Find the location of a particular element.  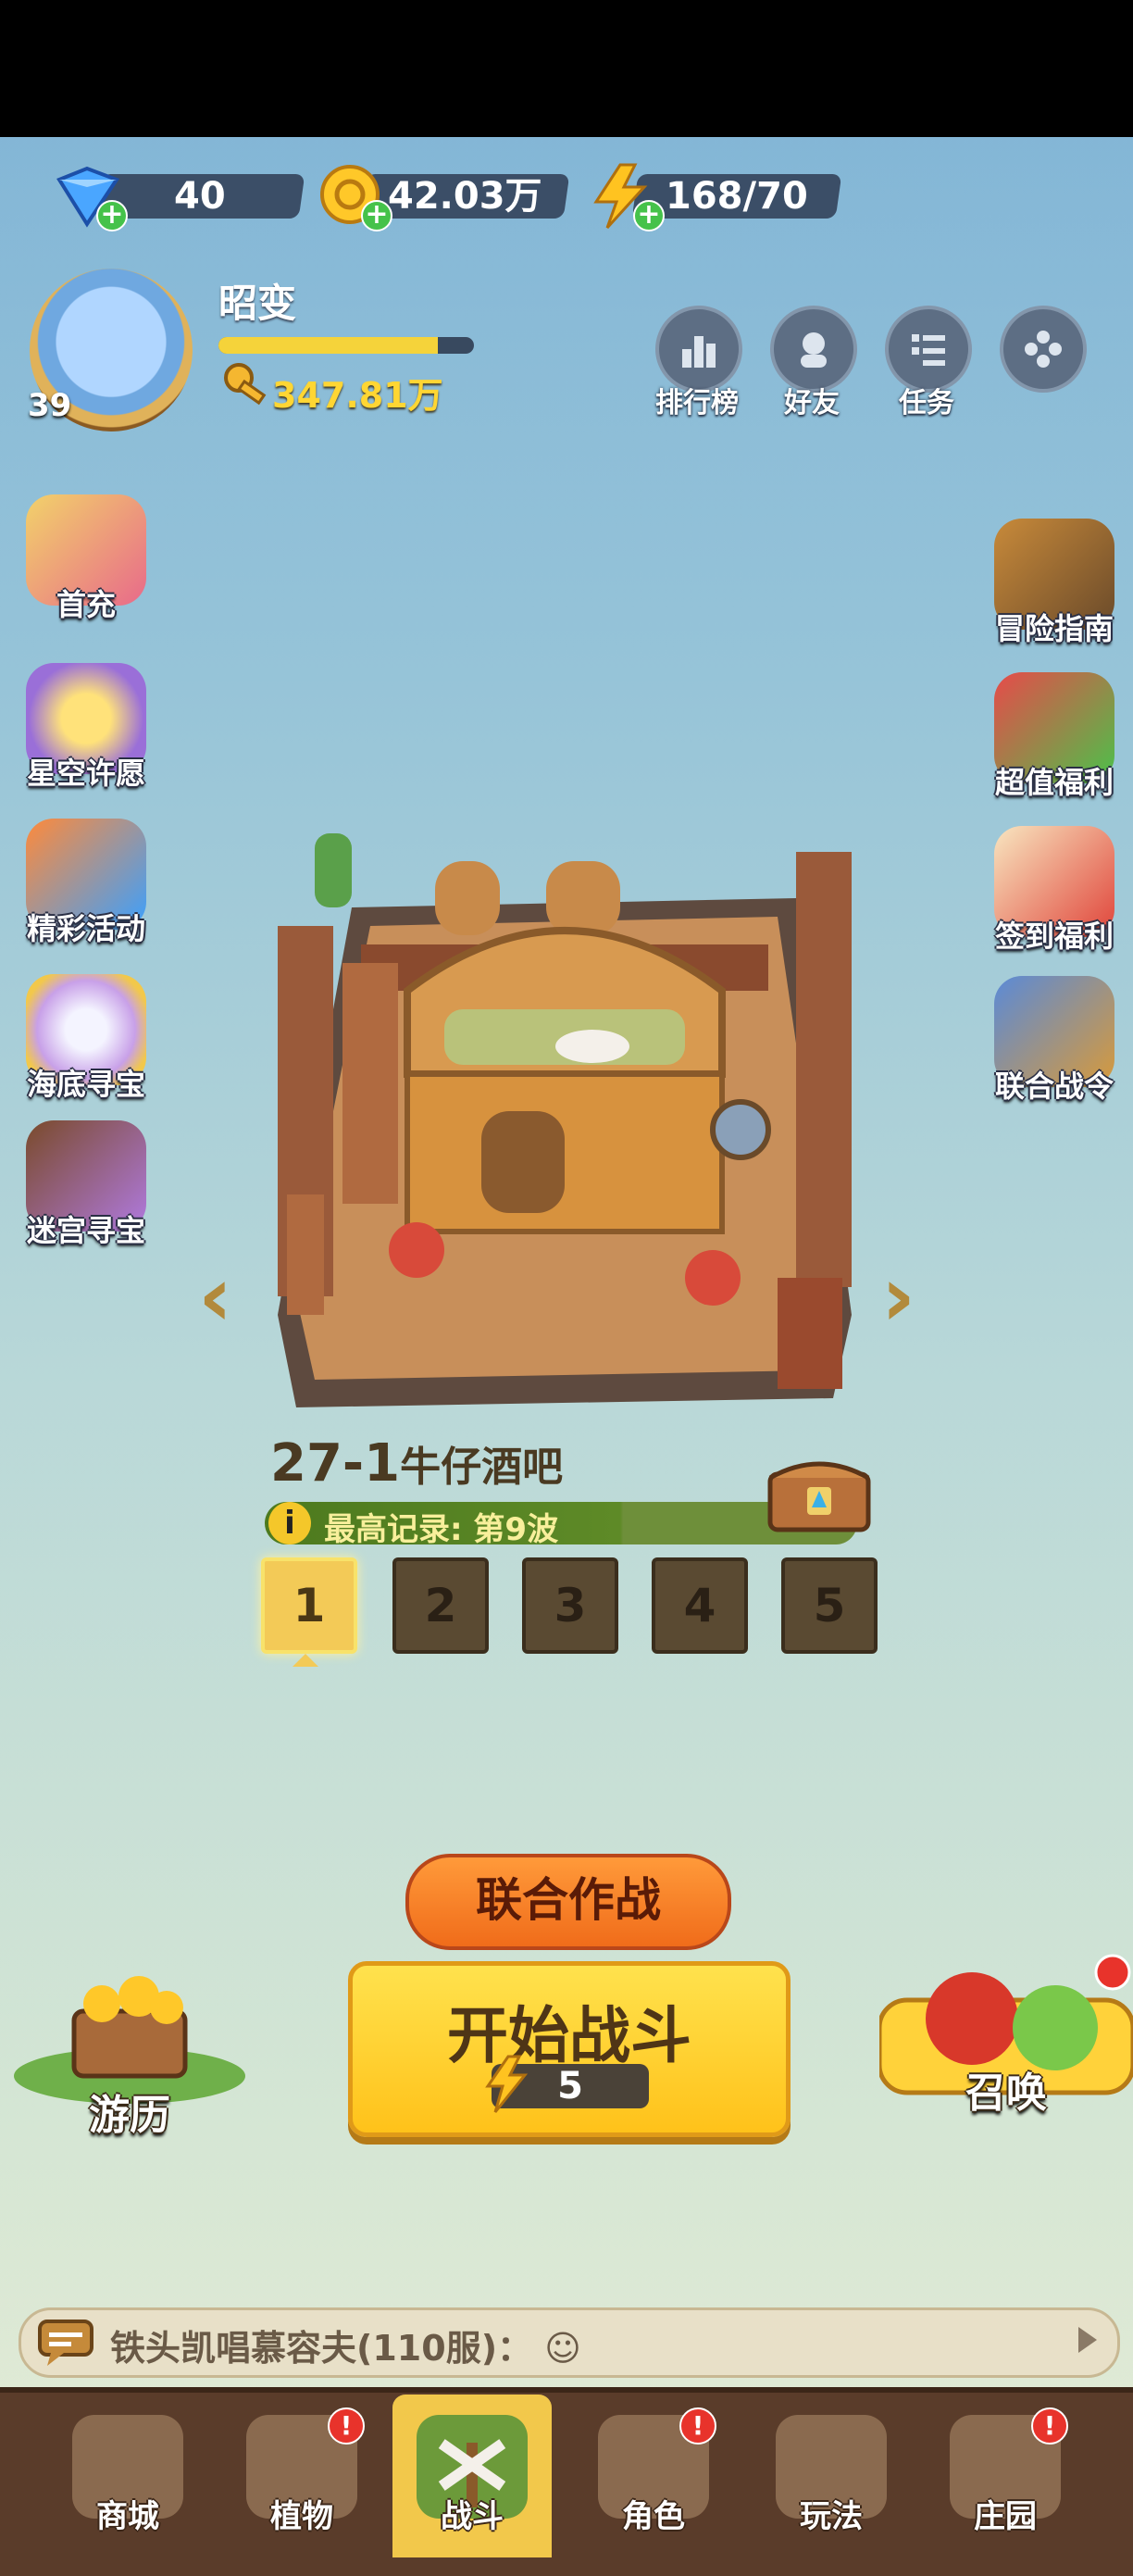

tab-battle: 战斗 is located at coordinates (472, 2476).